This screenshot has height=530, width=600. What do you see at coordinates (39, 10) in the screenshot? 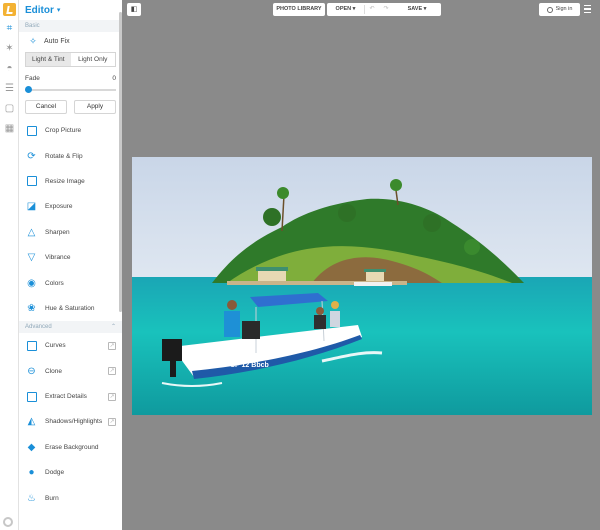
I see `panel-title: Editor` at bounding box center [39, 10].